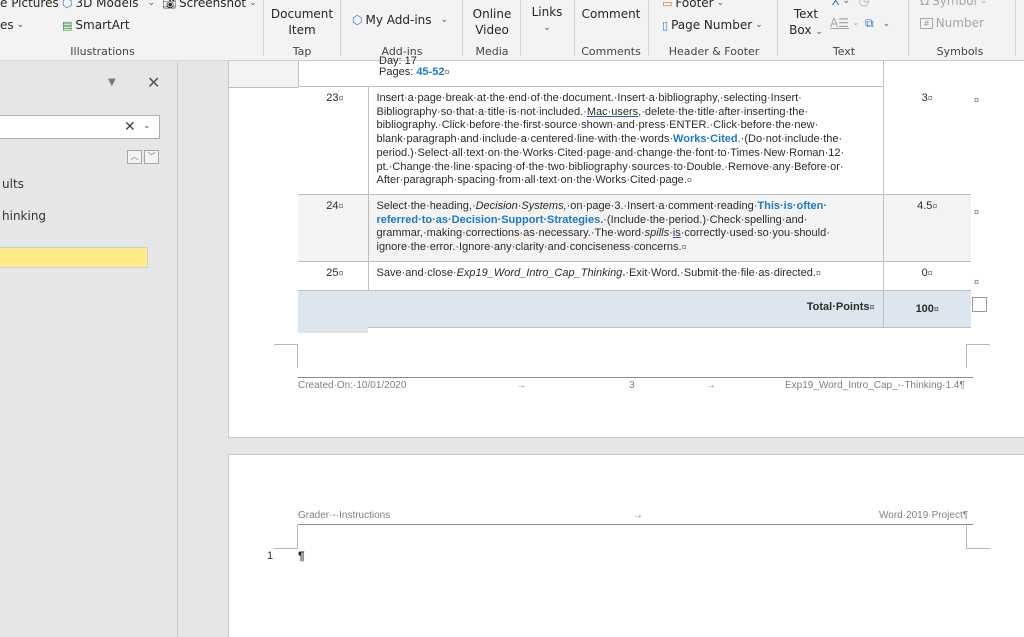 The width and height of the screenshot is (1024, 637). I want to click on desc-text: Select·the·heading,·, so click(426, 205).